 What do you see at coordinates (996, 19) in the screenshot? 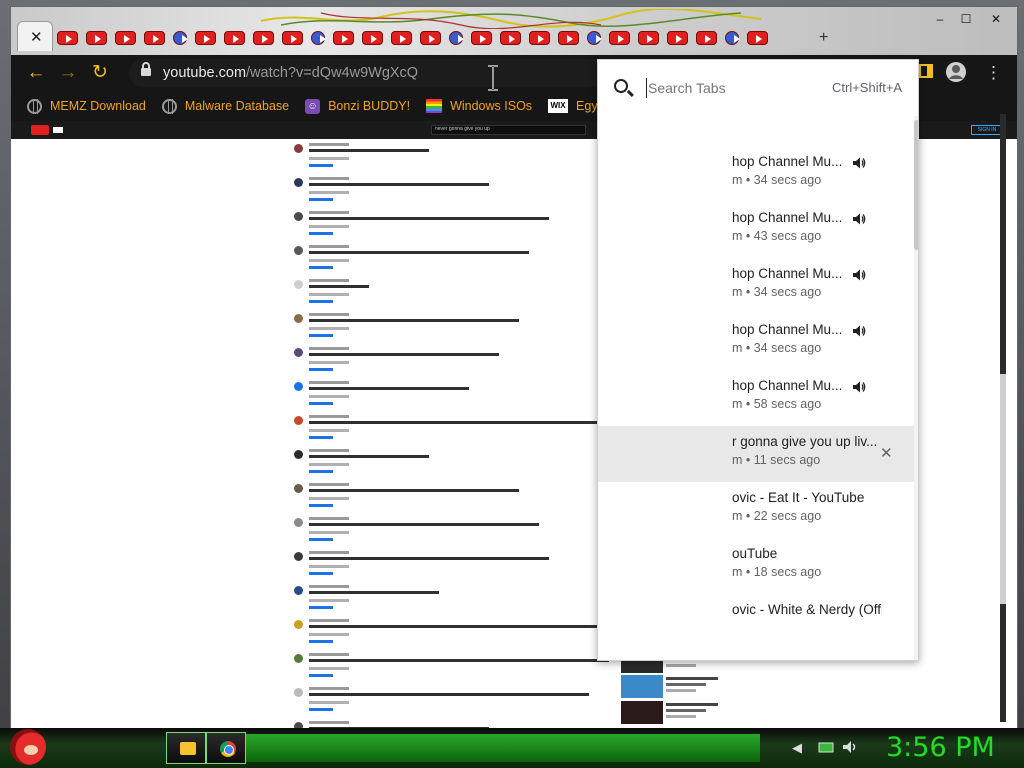
I see `close-window-button: ✕` at bounding box center [996, 19].